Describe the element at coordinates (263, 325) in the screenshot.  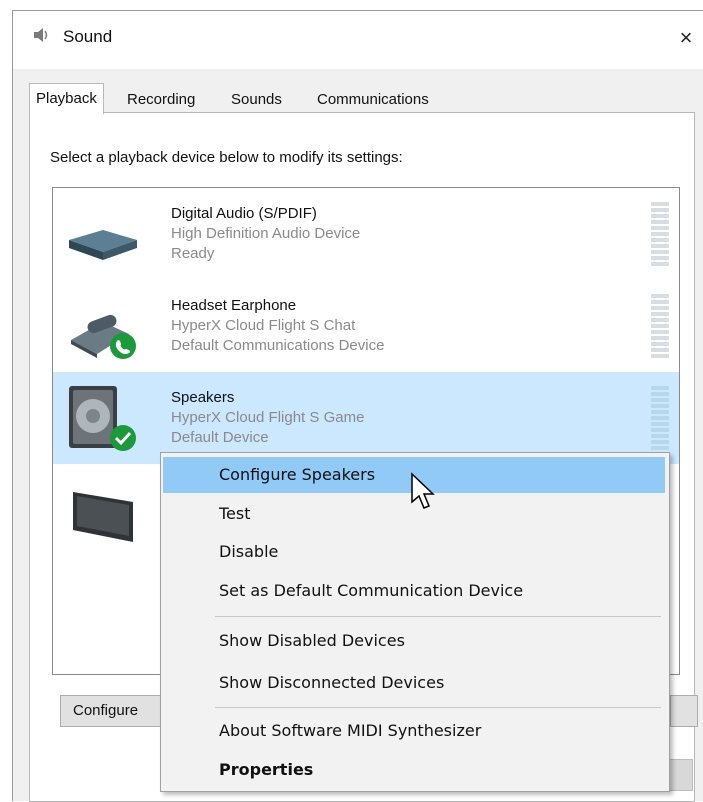
I see `device-description: HyperX Cloud Flight S Chat` at that location.